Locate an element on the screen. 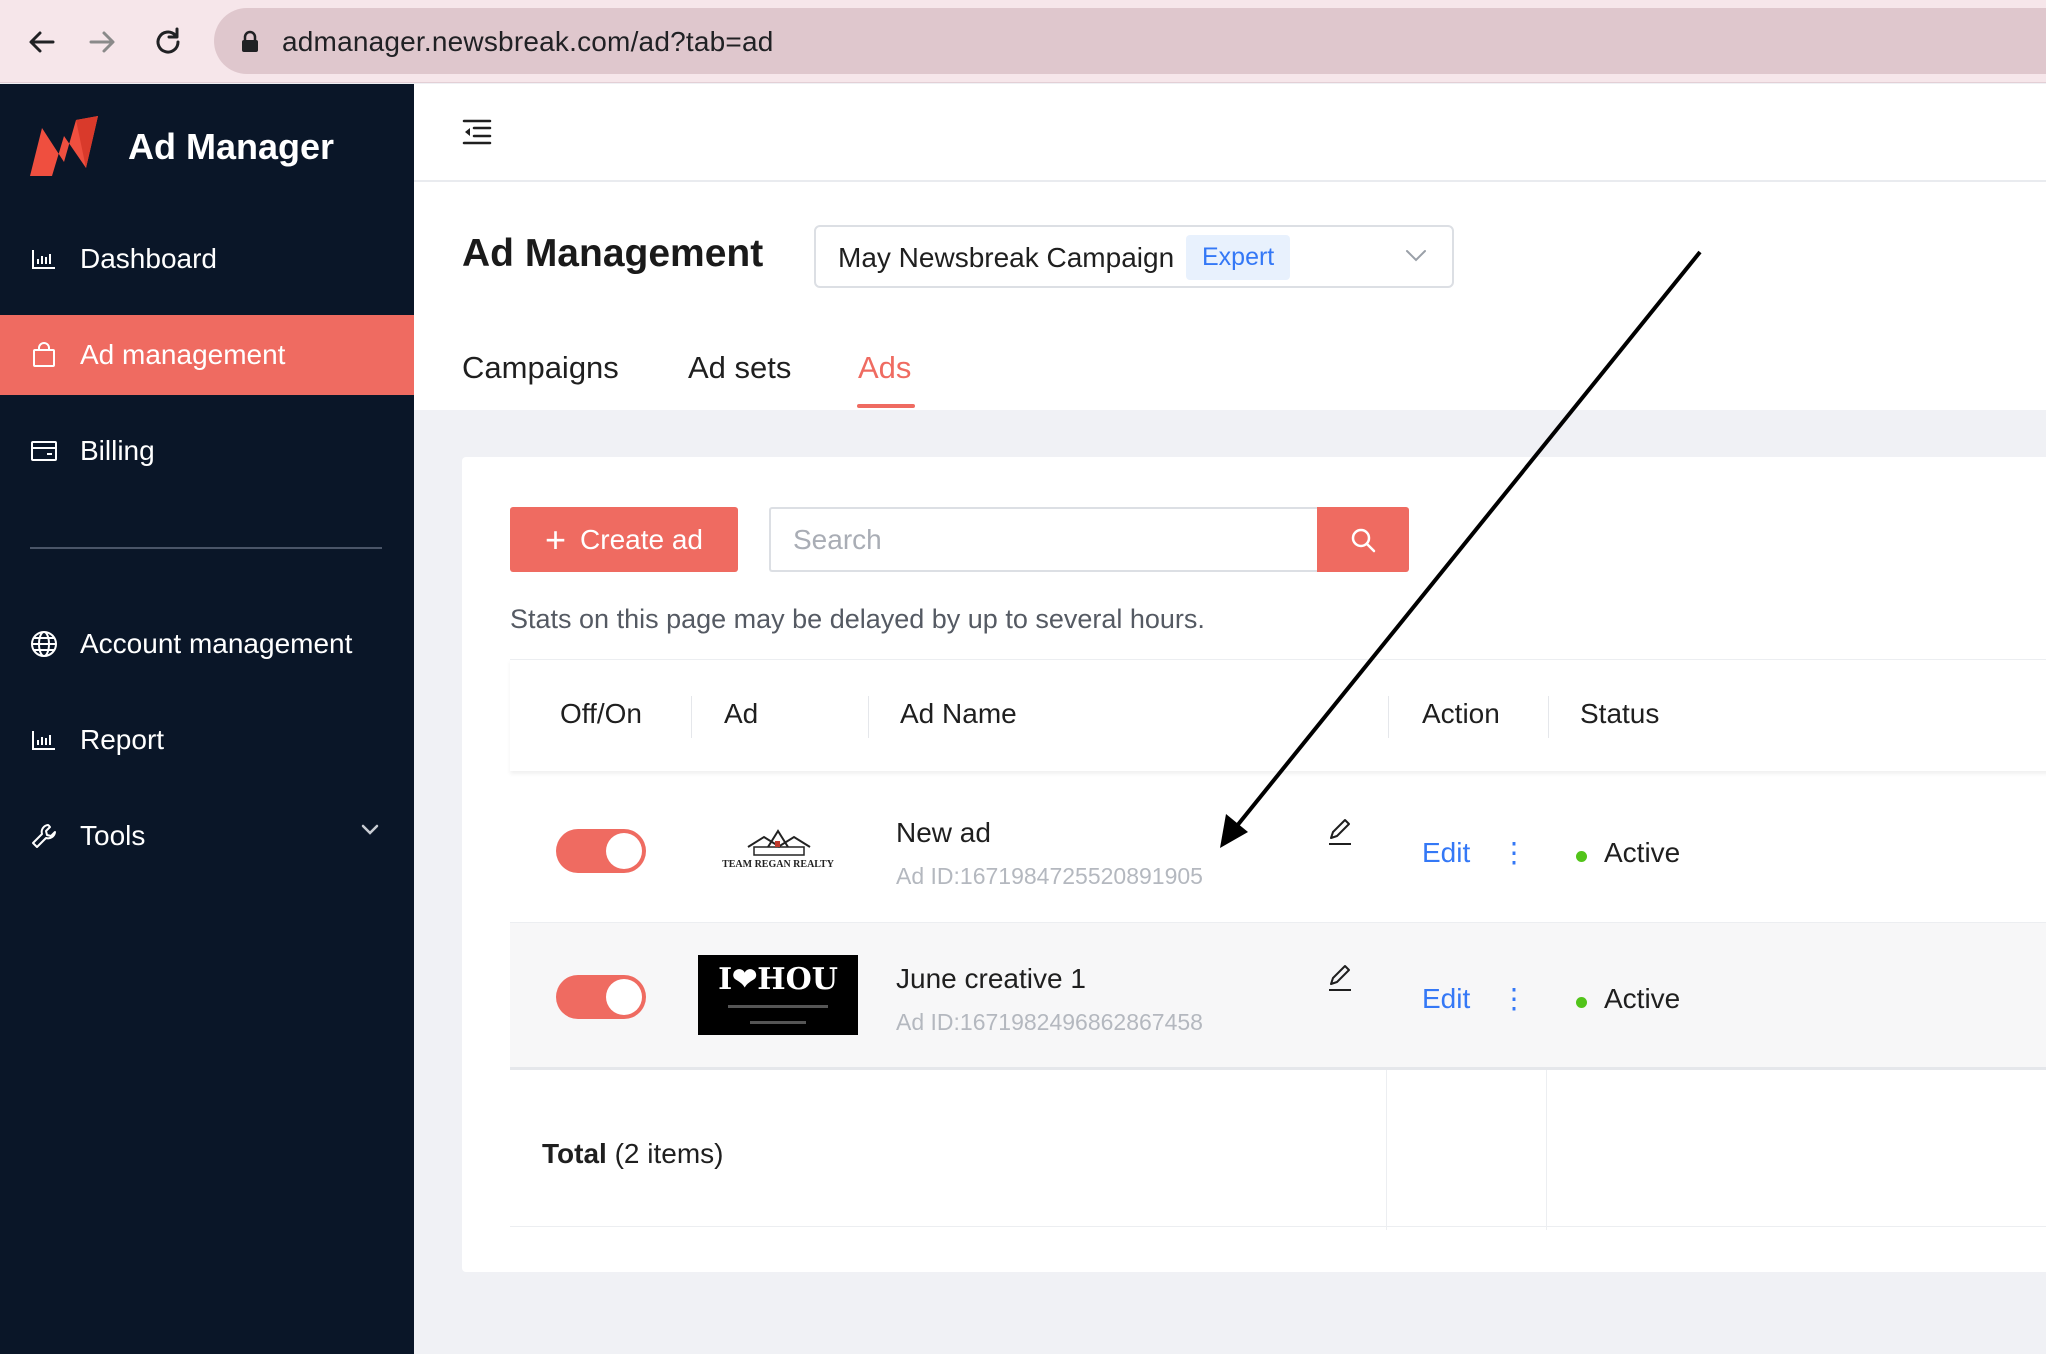  column-header-action: Action is located at coordinates (1461, 713).